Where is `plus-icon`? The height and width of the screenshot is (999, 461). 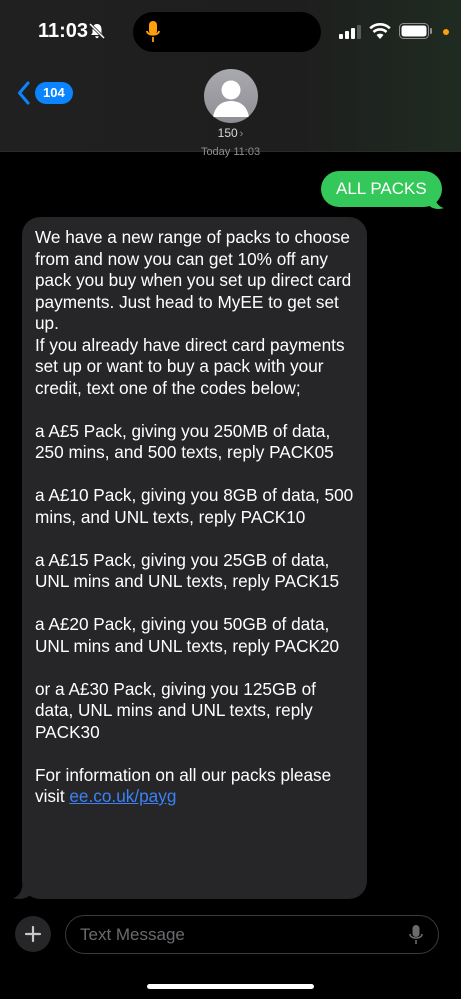
plus-icon is located at coordinates (33, 934).